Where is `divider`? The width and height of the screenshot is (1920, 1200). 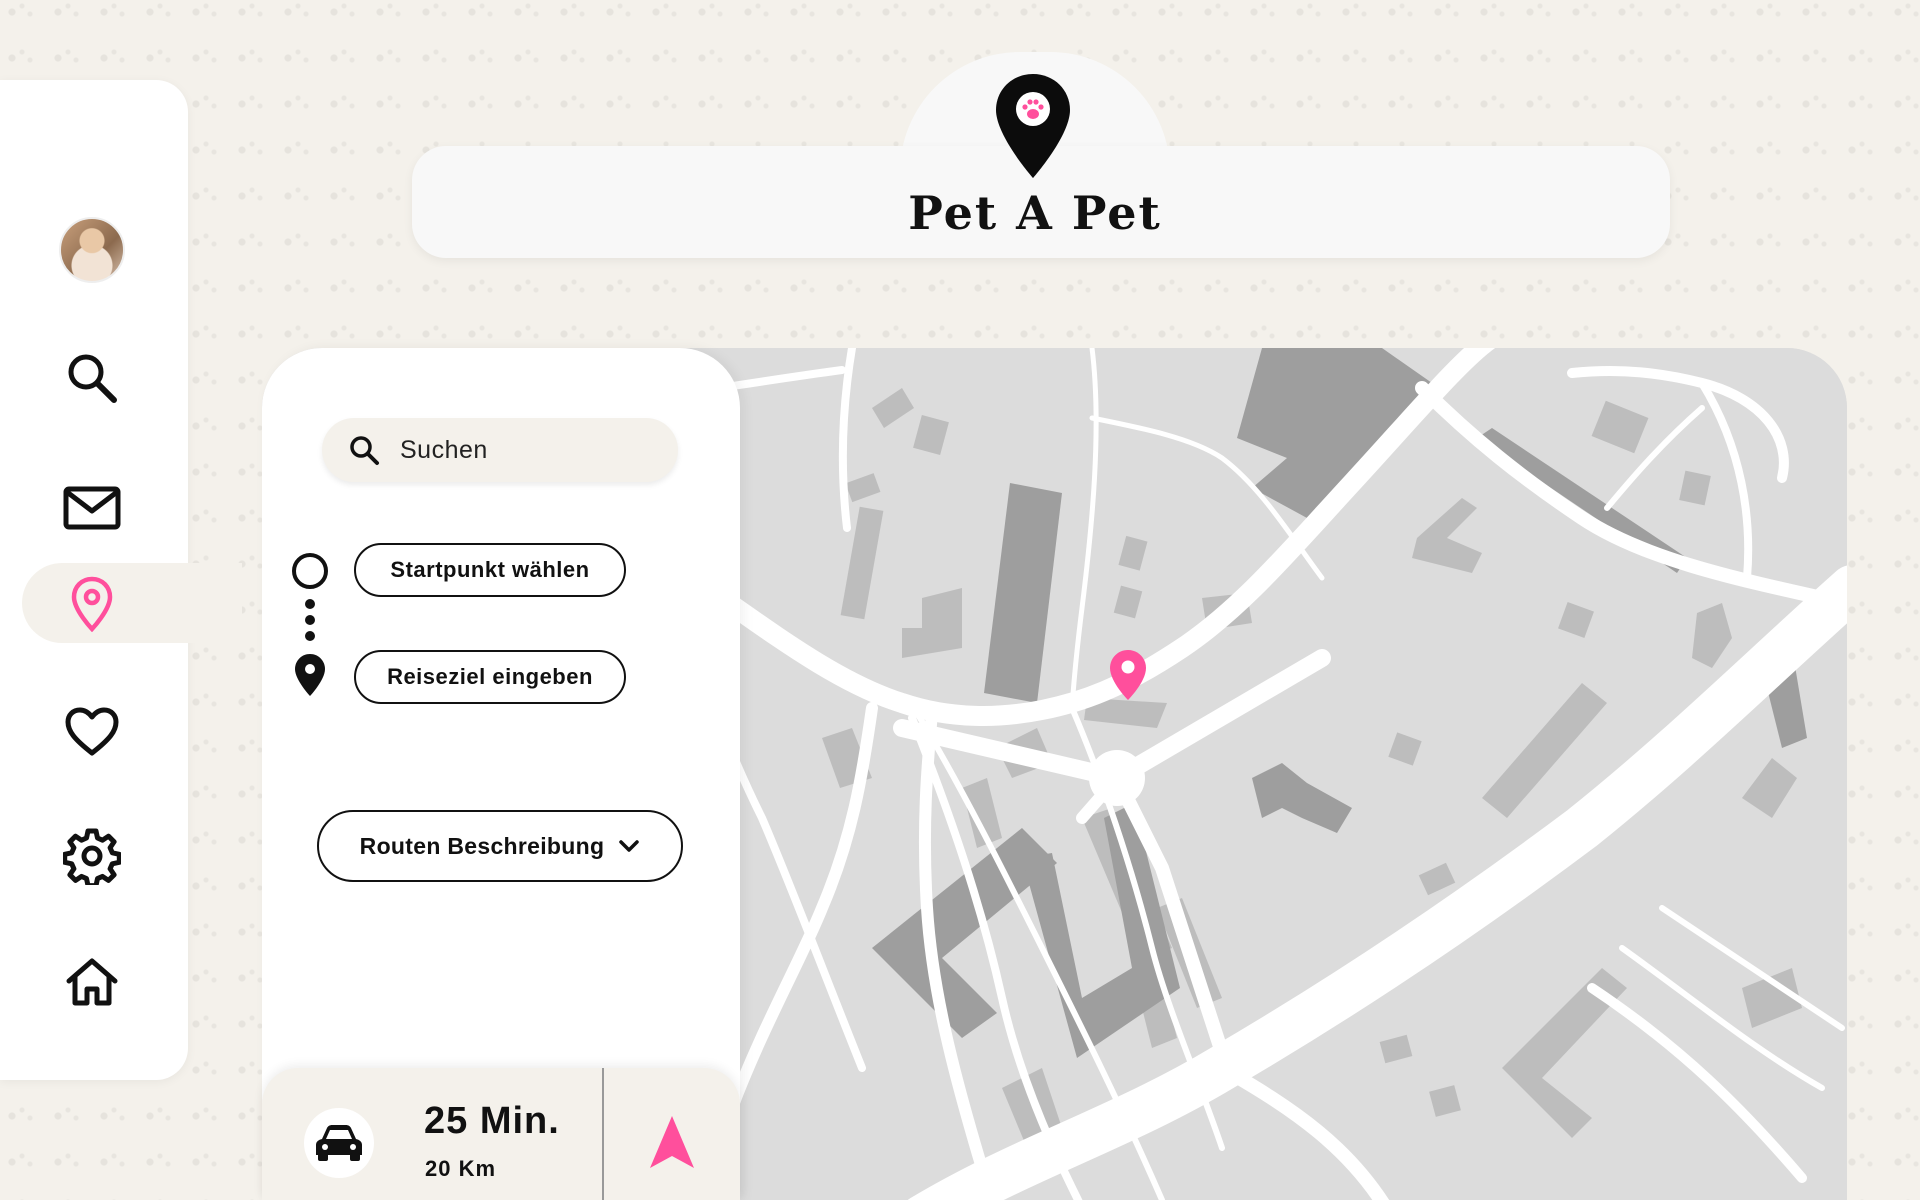 divider is located at coordinates (603, 1134).